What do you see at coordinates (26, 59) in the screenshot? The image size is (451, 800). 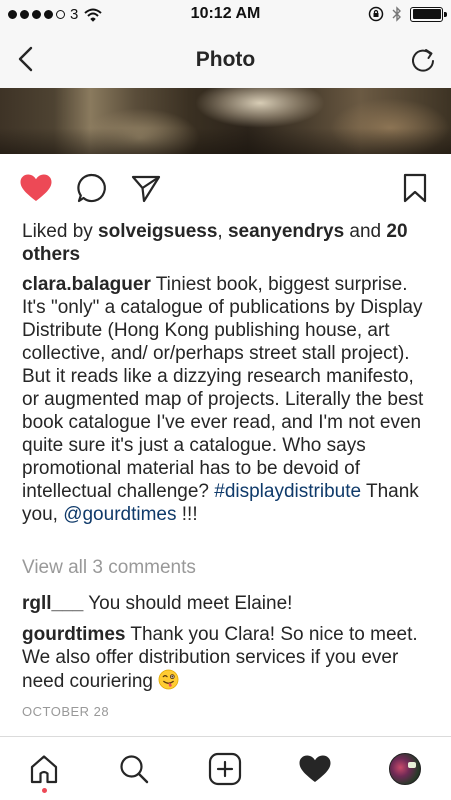 I see `back-chevron-icon` at bounding box center [26, 59].